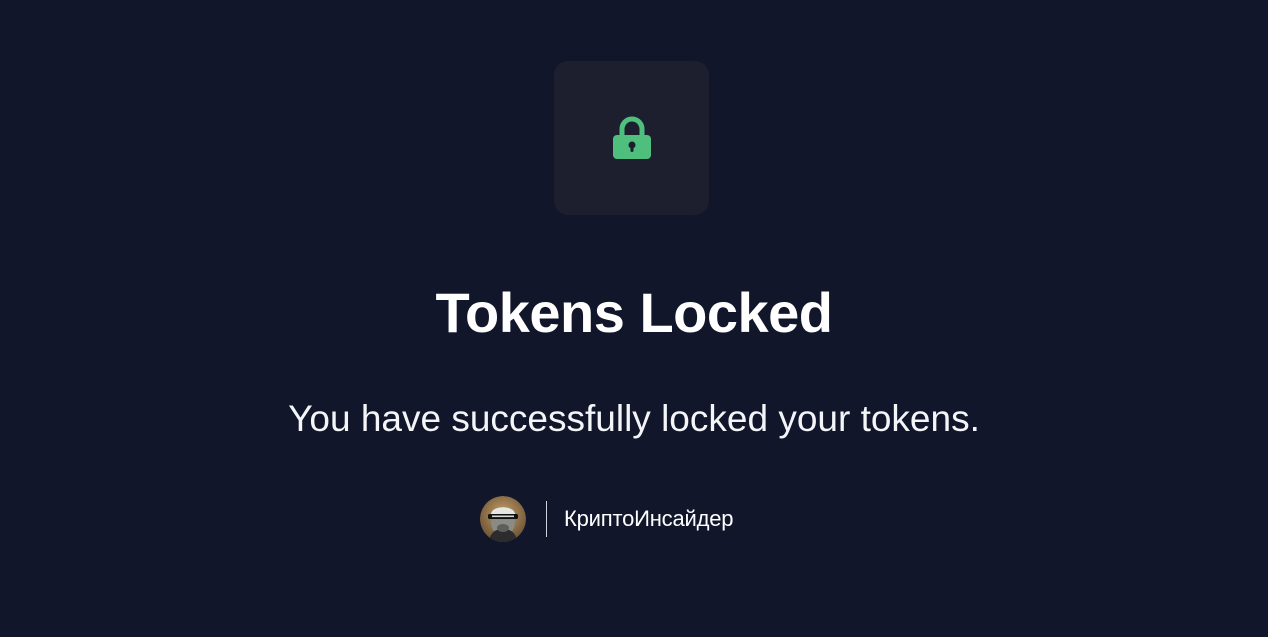 The height and width of the screenshot is (637, 1268). Describe the element at coordinates (649, 518) in the screenshot. I see `brand-name: КриптоИнсайдер` at that location.